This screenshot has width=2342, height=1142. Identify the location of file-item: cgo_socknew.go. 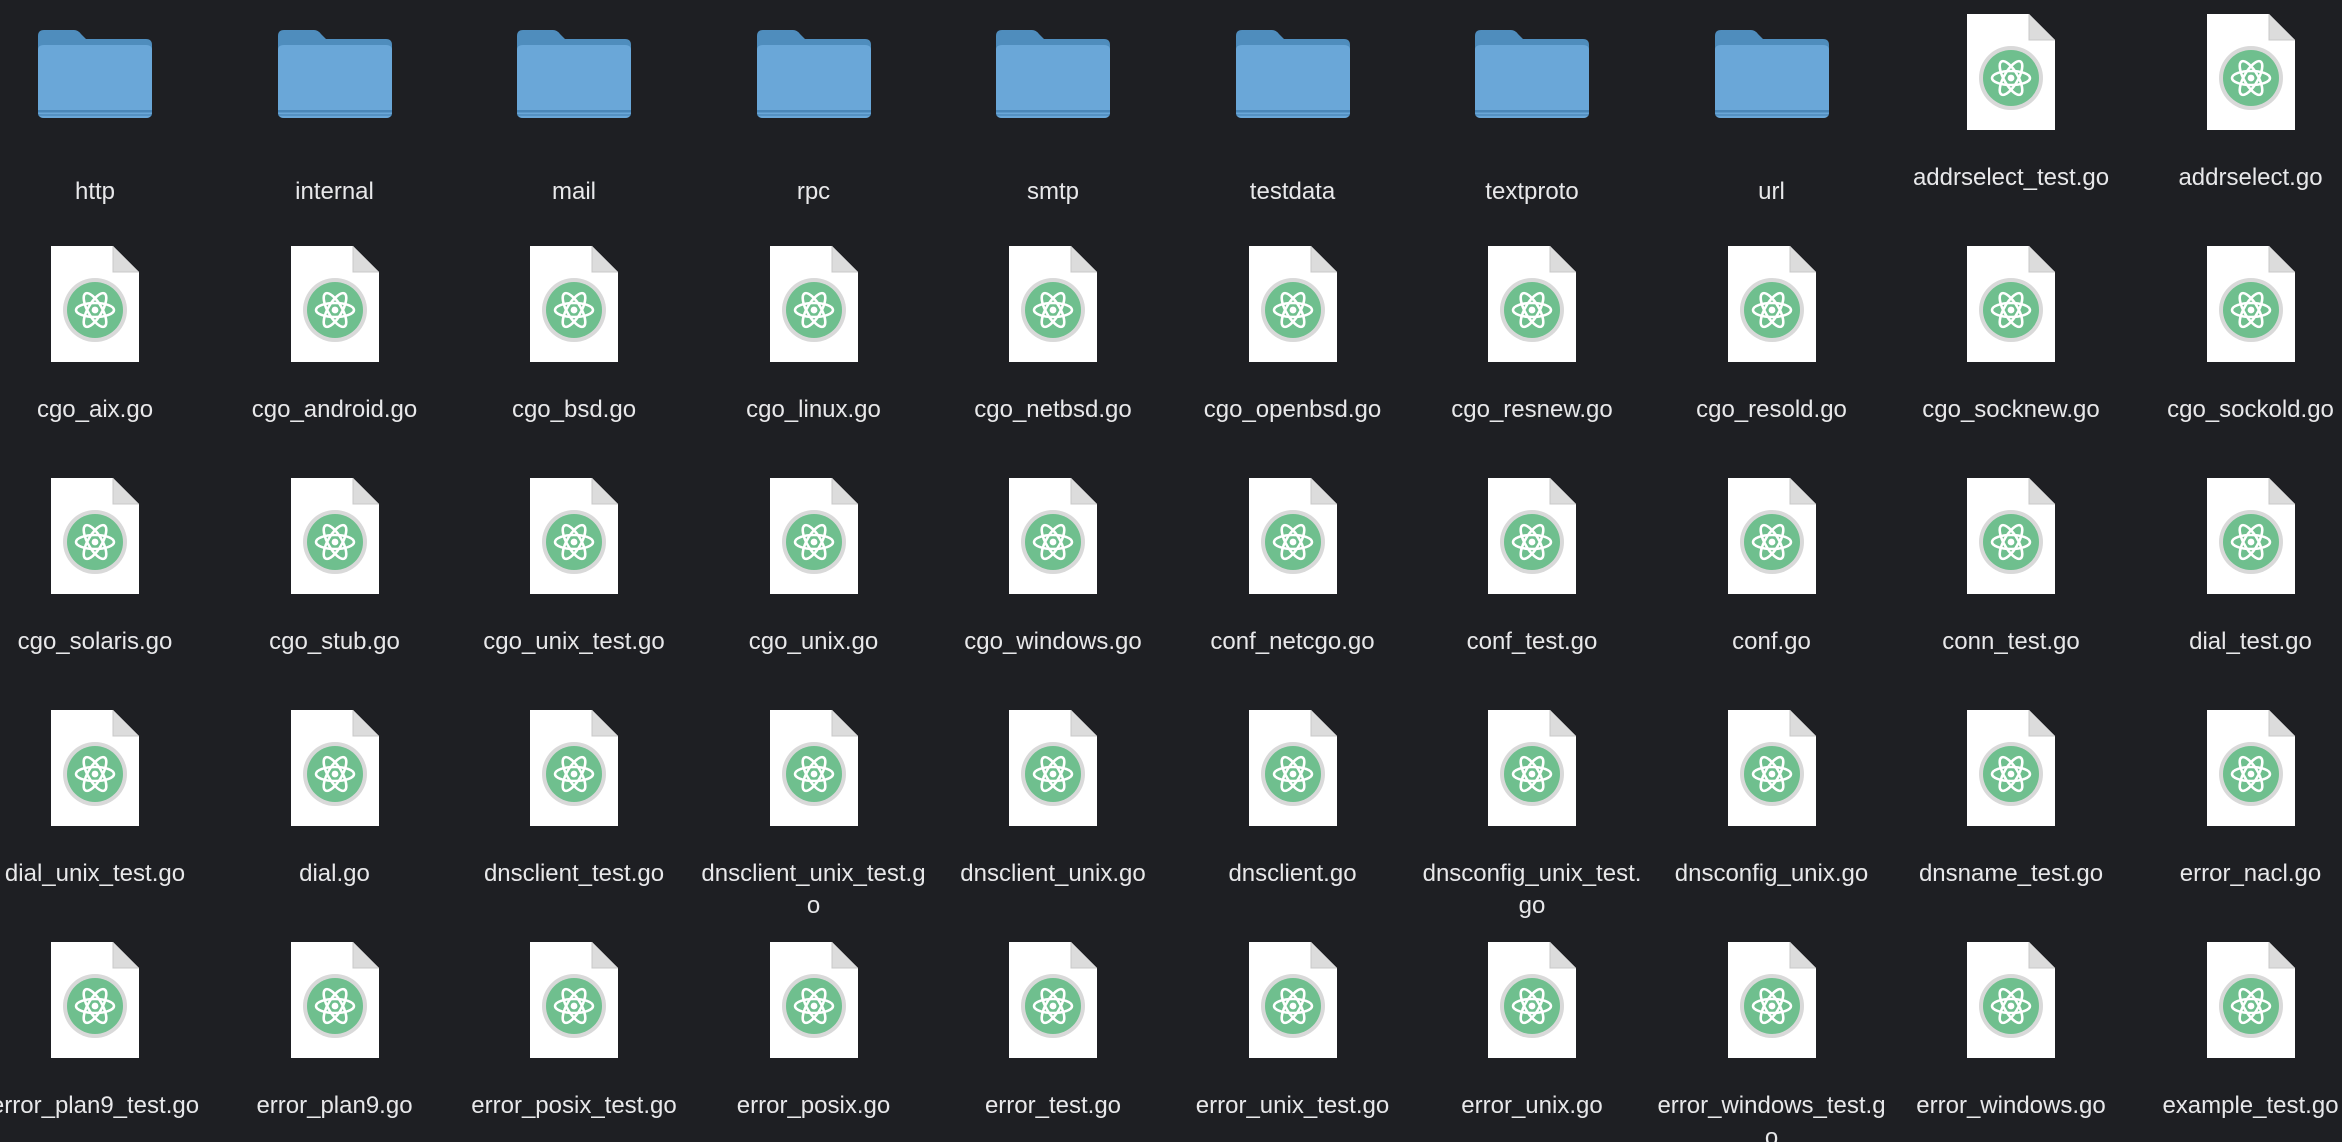
(2011, 347).